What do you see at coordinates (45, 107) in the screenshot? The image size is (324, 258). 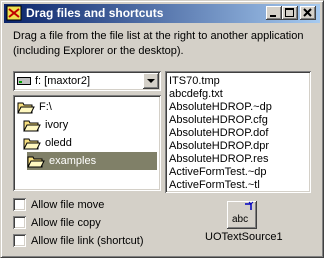 I see `directory-label: F:\` at bounding box center [45, 107].